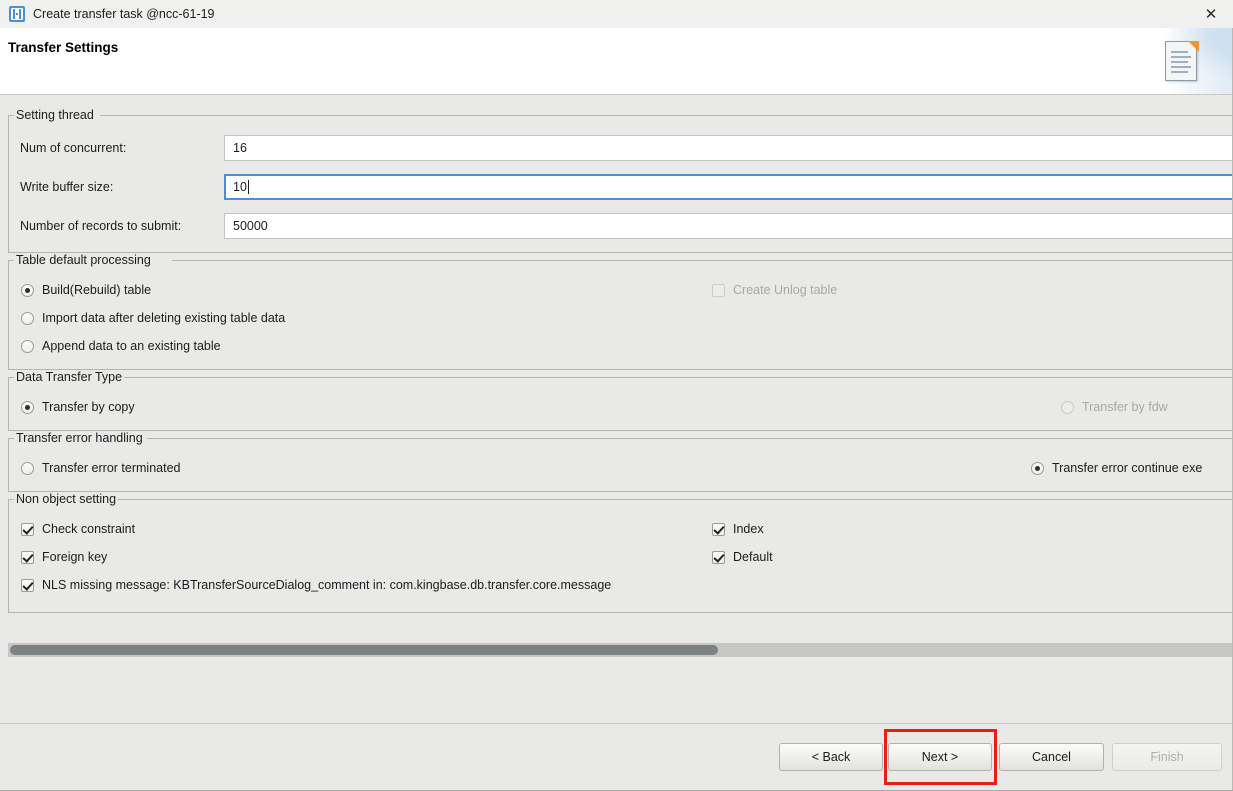  I want to click on checkbox-create-unlog-table: Create Unlog table, so click(774, 290).